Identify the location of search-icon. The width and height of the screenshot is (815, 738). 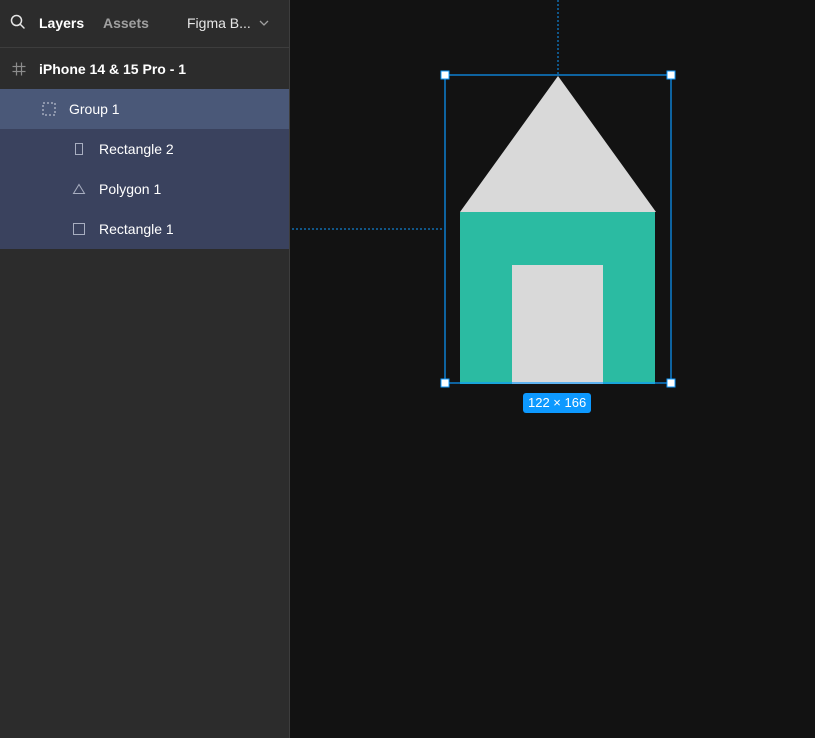
(17, 21).